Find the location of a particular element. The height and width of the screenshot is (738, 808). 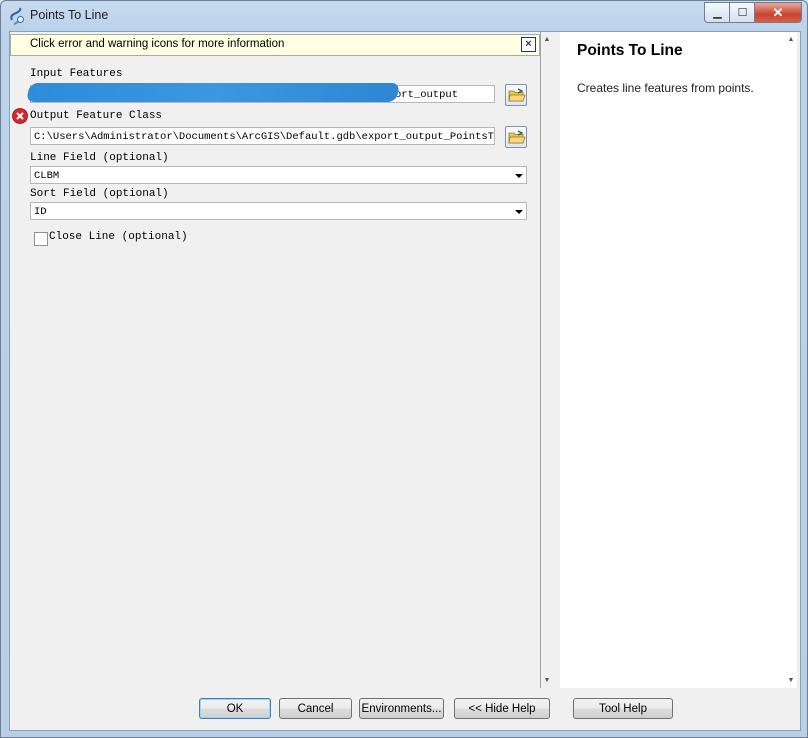

close-line-label: Close Line (optional) is located at coordinates (118, 237).